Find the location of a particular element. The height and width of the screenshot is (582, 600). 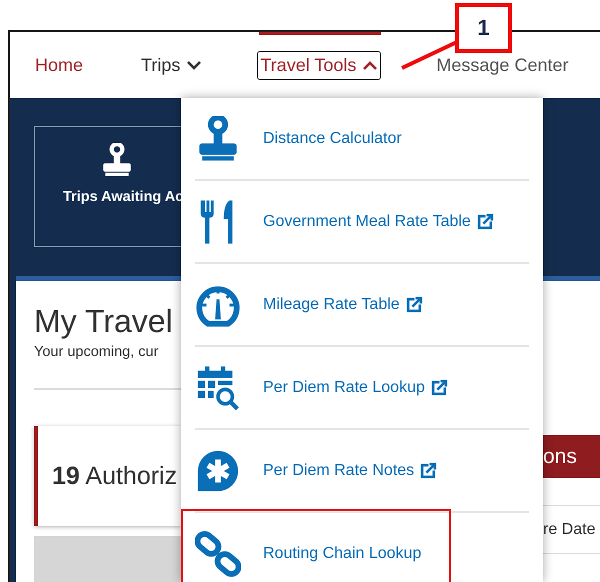

menu-link: Routing Chain Lookup is located at coordinates (342, 553).